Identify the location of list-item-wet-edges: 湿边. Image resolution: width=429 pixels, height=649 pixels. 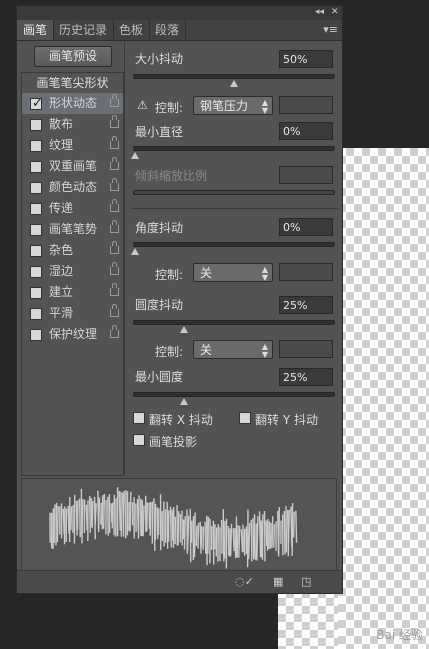
(72, 271).